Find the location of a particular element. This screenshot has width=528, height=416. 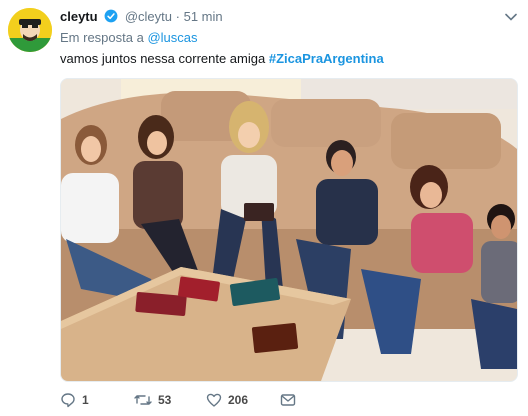

tweet-body: vamos juntos nessa corrente amiga is located at coordinates (163, 58).